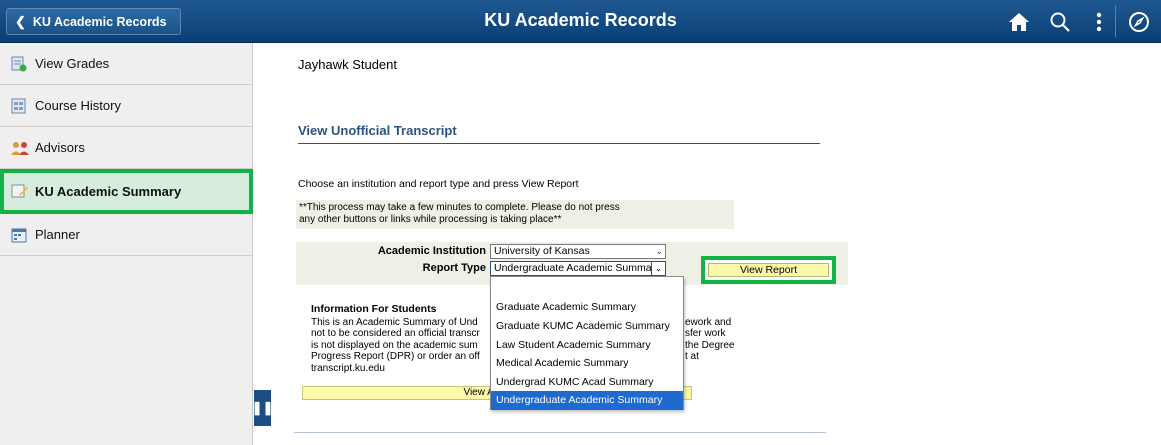 The height and width of the screenshot is (445, 1161). What do you see at coordinates (431, 251) in the screenshot?
I see `institution-label: Academic Institution` at bounding box center [431, 251].